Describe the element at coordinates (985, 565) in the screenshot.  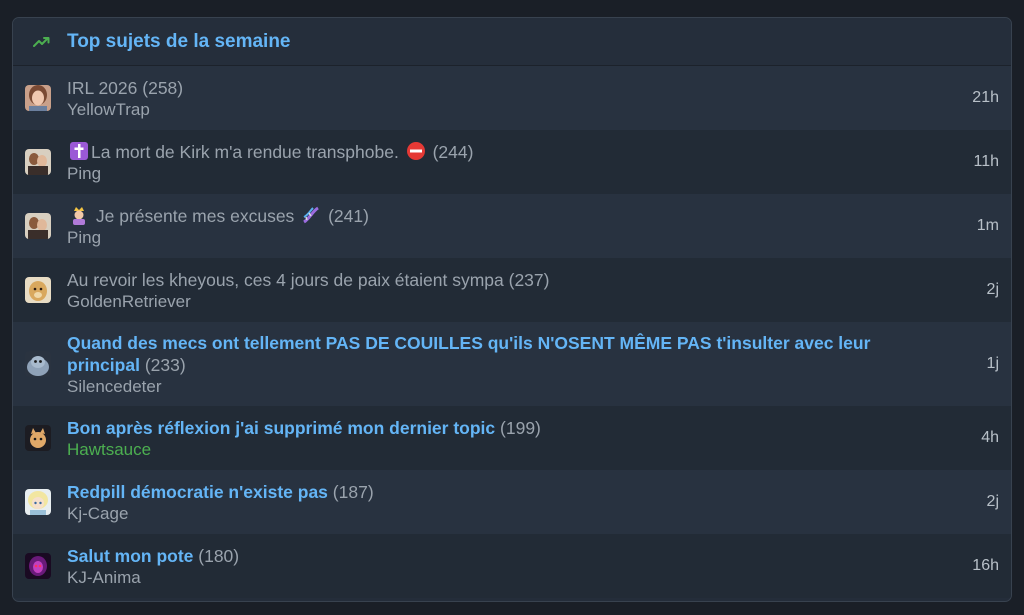
I see `topic-time: 16h` at that location.